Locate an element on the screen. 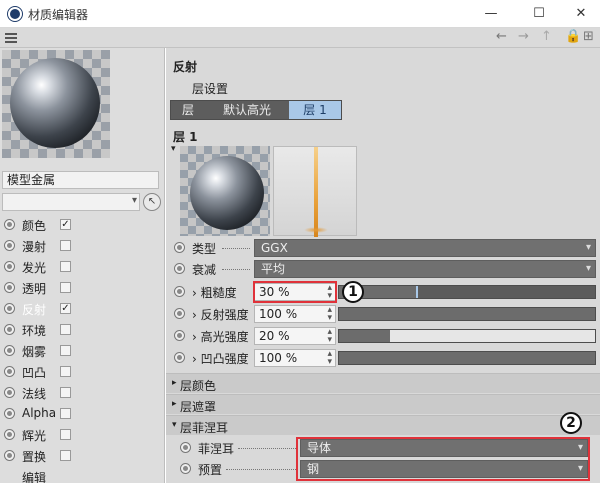 The width and height of the screenshot is (600, 483). tab-layer: 层 is located at coordinates (188, 110).